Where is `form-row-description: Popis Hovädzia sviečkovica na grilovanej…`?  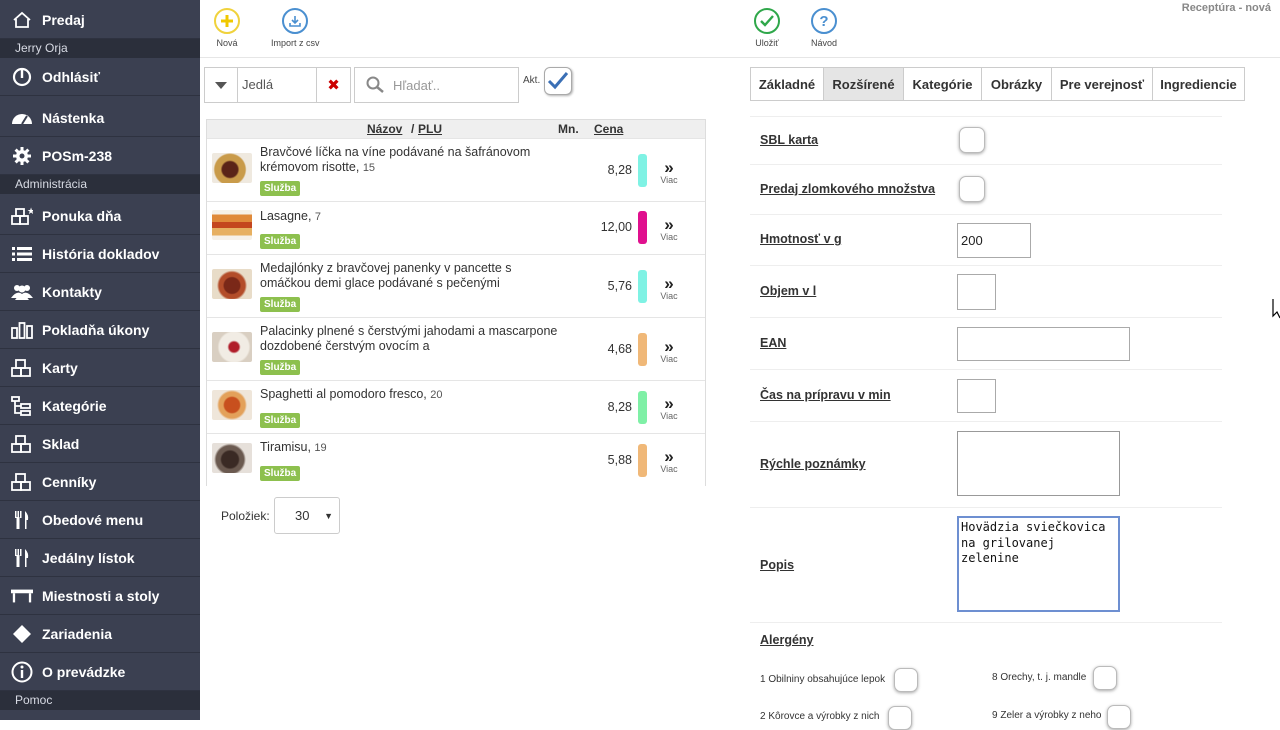
form-row-description: Popis Hovädzia sviečkovica na grilovanej… is located at coordinates (986, 564).